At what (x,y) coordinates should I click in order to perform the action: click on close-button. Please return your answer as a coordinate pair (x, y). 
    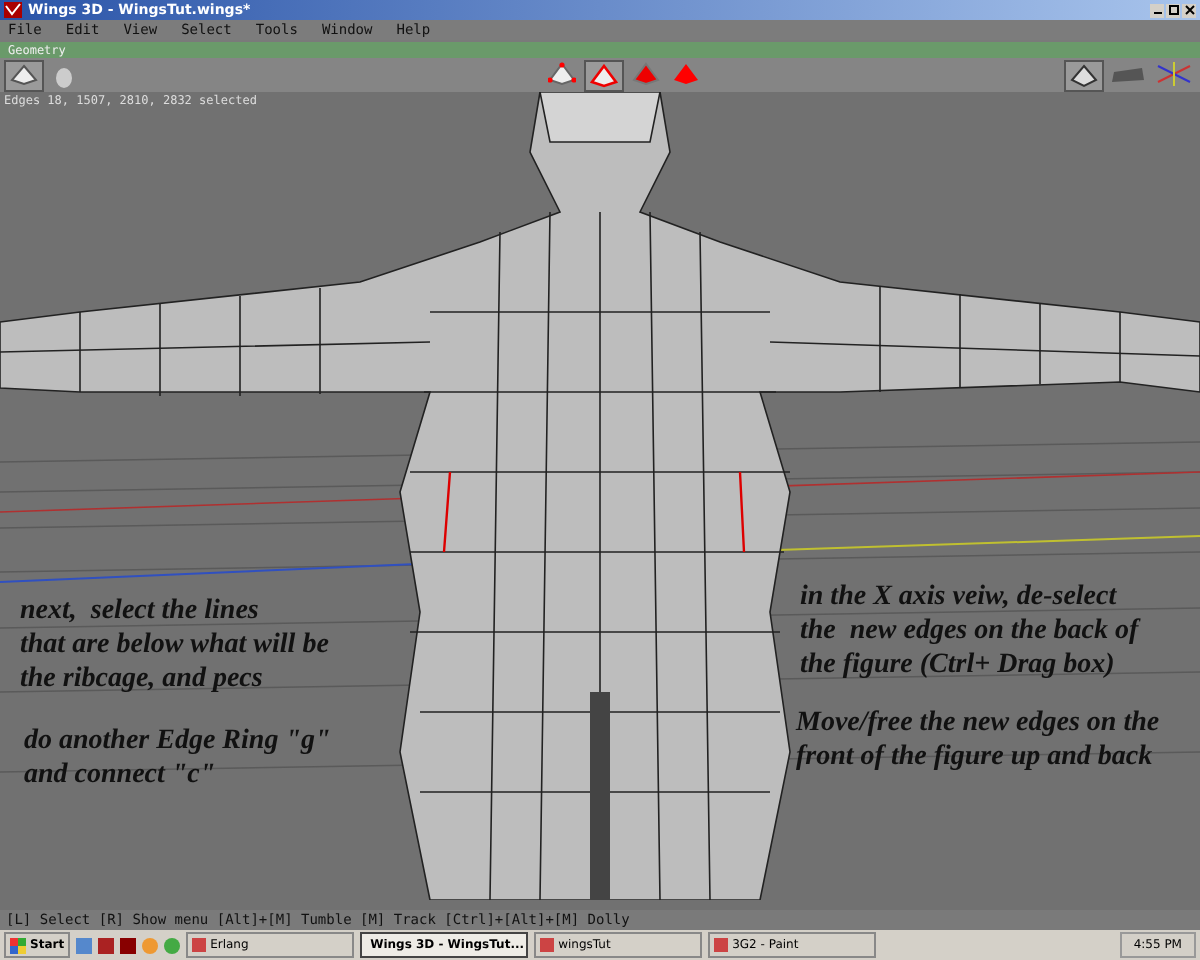
    Looking at the image, I should click on (1189, 10).